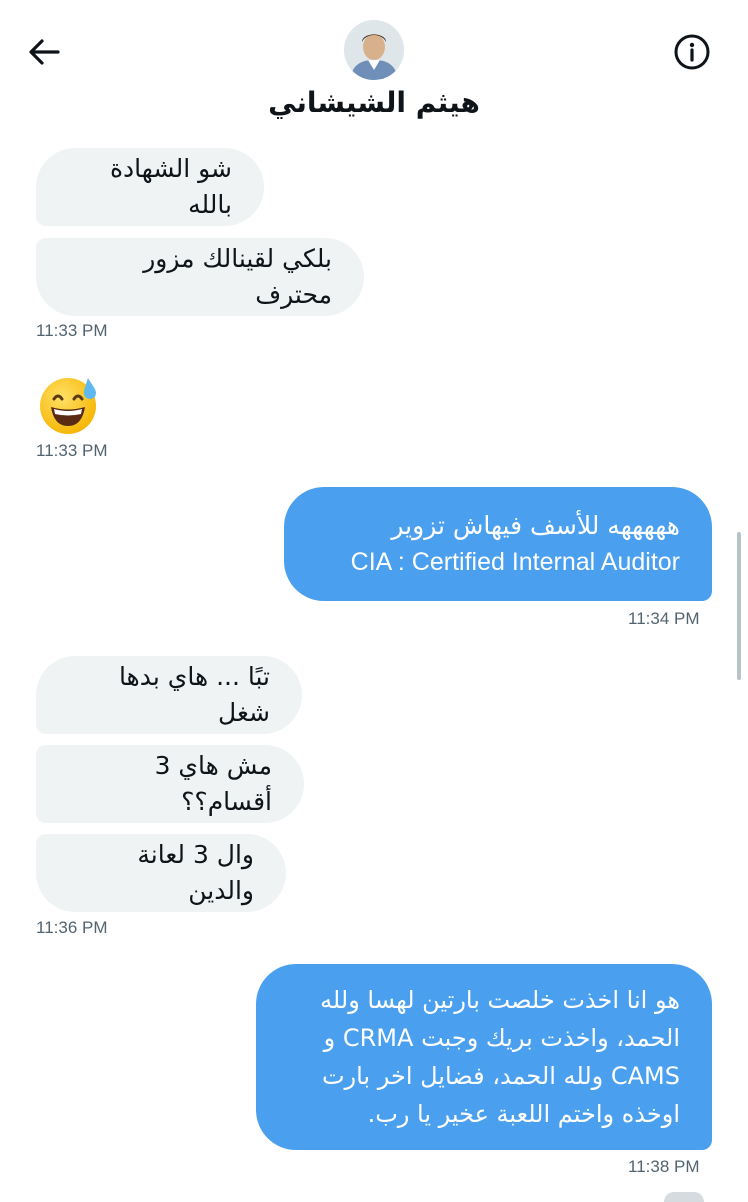 The width and height of the screenshot is (748, 1202). Describe the element at coordinates (739, 606) in the screenshot. I see `scrollbar` at that location.